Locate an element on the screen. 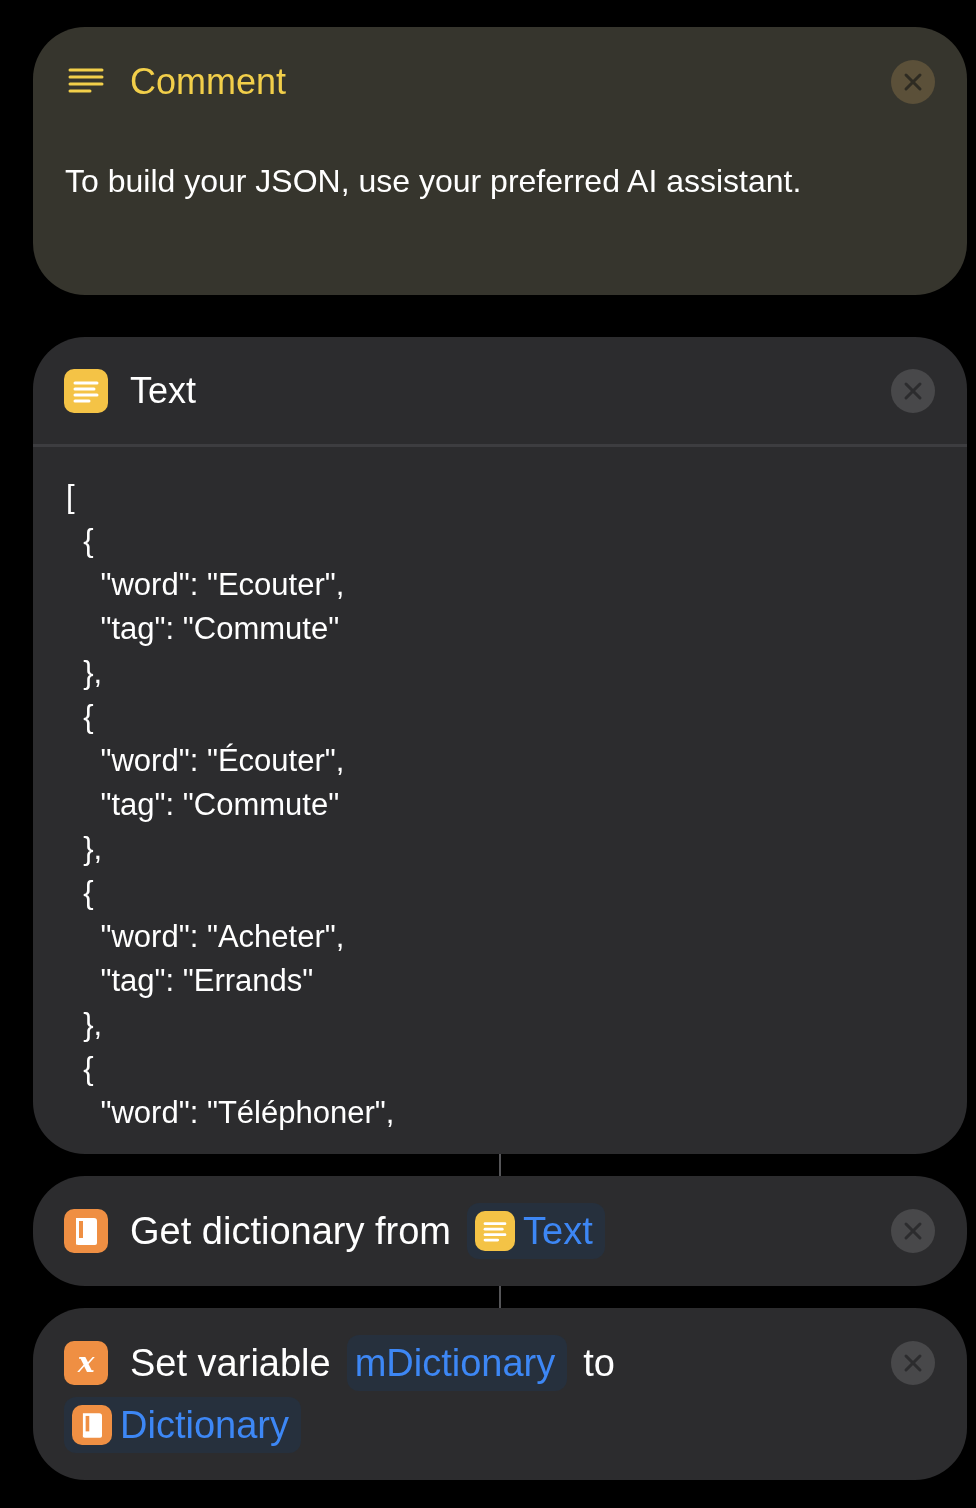 The width and height of the screenshot is (976, 1508). action-label: to is located at coordinates (599, 1363).